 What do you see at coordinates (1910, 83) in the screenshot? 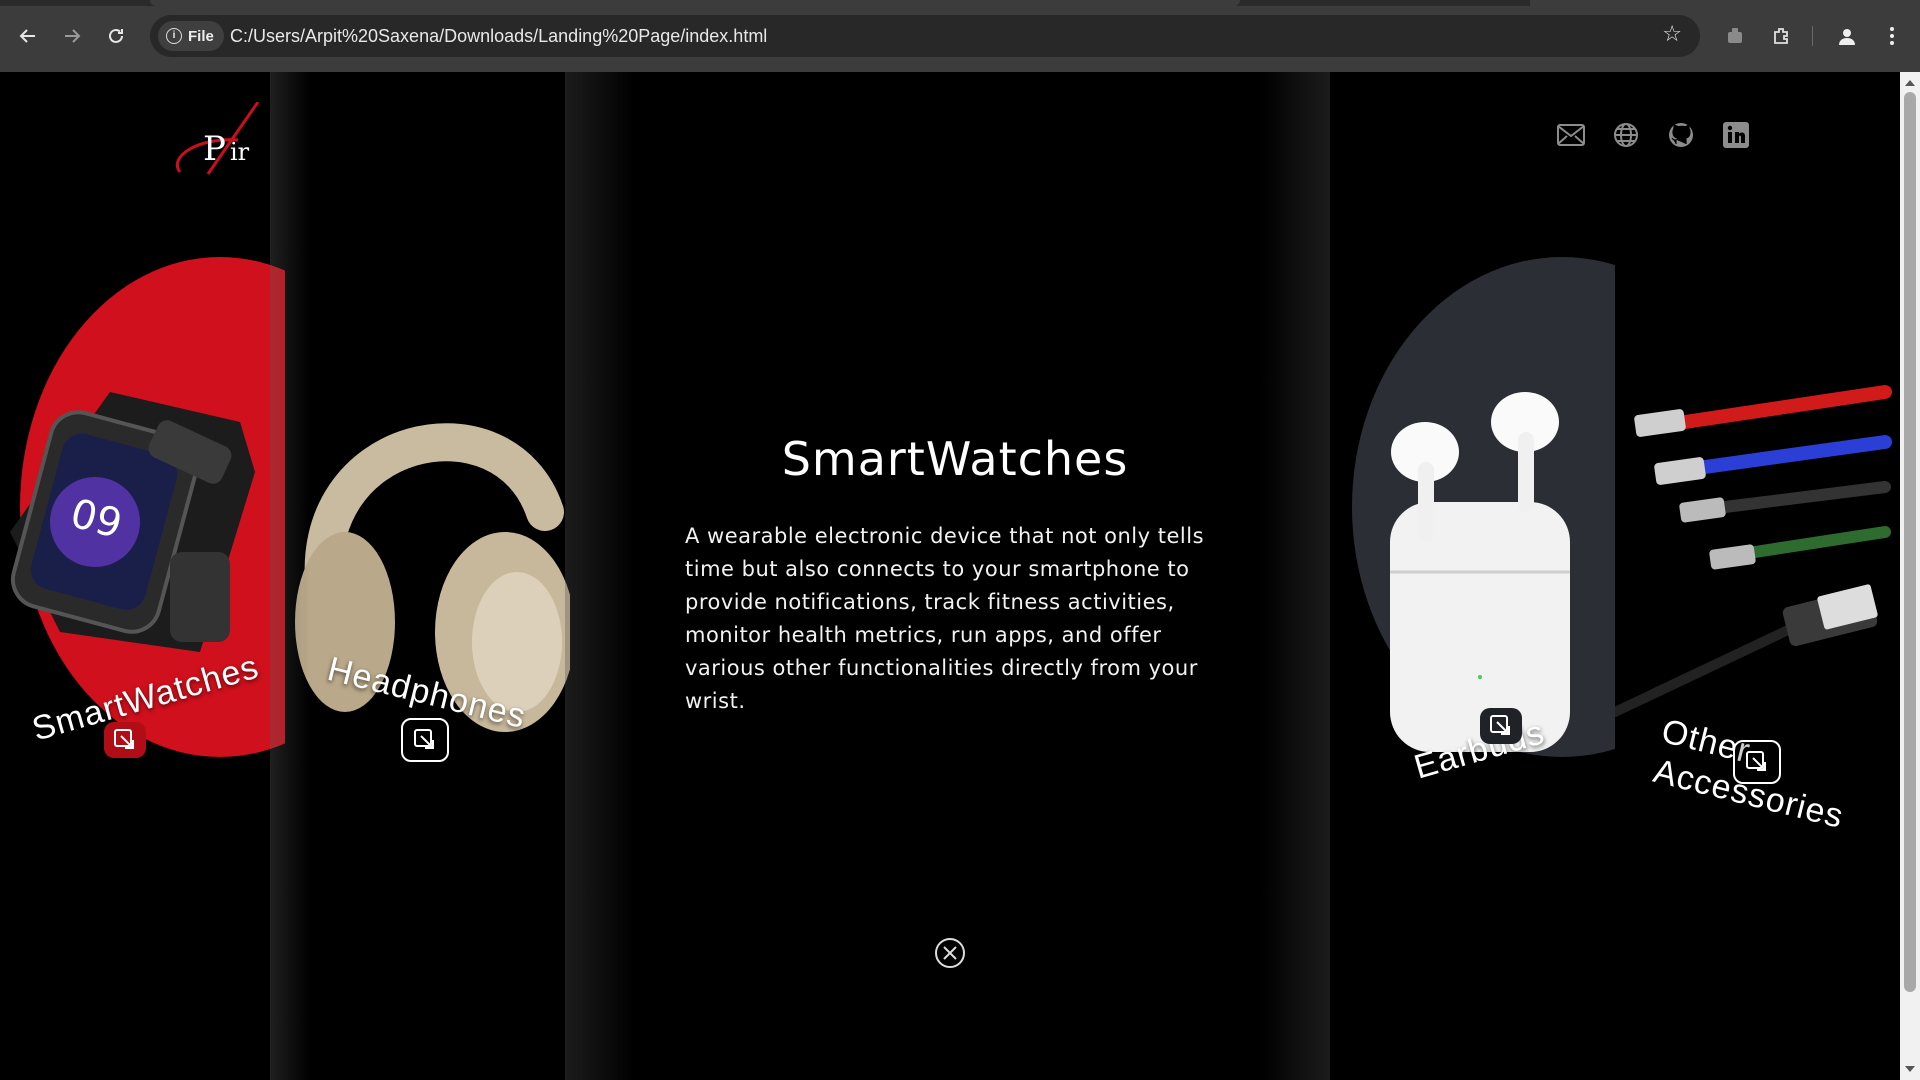
I see `scroll-up-arrow` at bounding box center [1910, 83].